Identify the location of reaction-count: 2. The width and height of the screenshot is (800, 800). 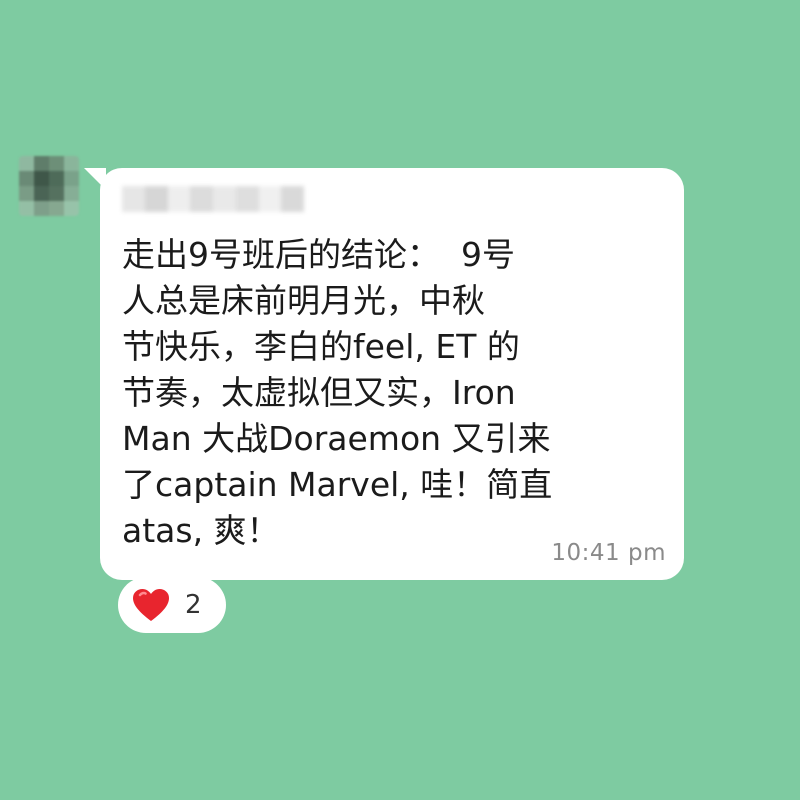
(193, 605).